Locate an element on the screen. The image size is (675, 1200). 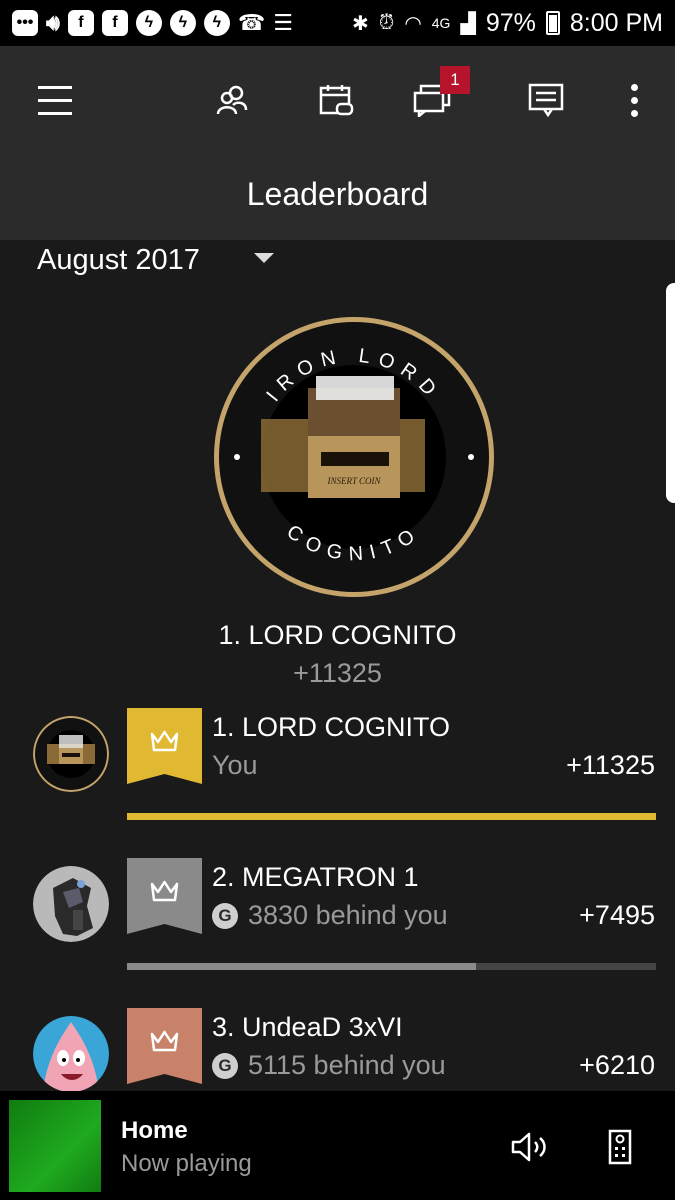
page-title: Leaderboard is located at coordinates (337, 194).